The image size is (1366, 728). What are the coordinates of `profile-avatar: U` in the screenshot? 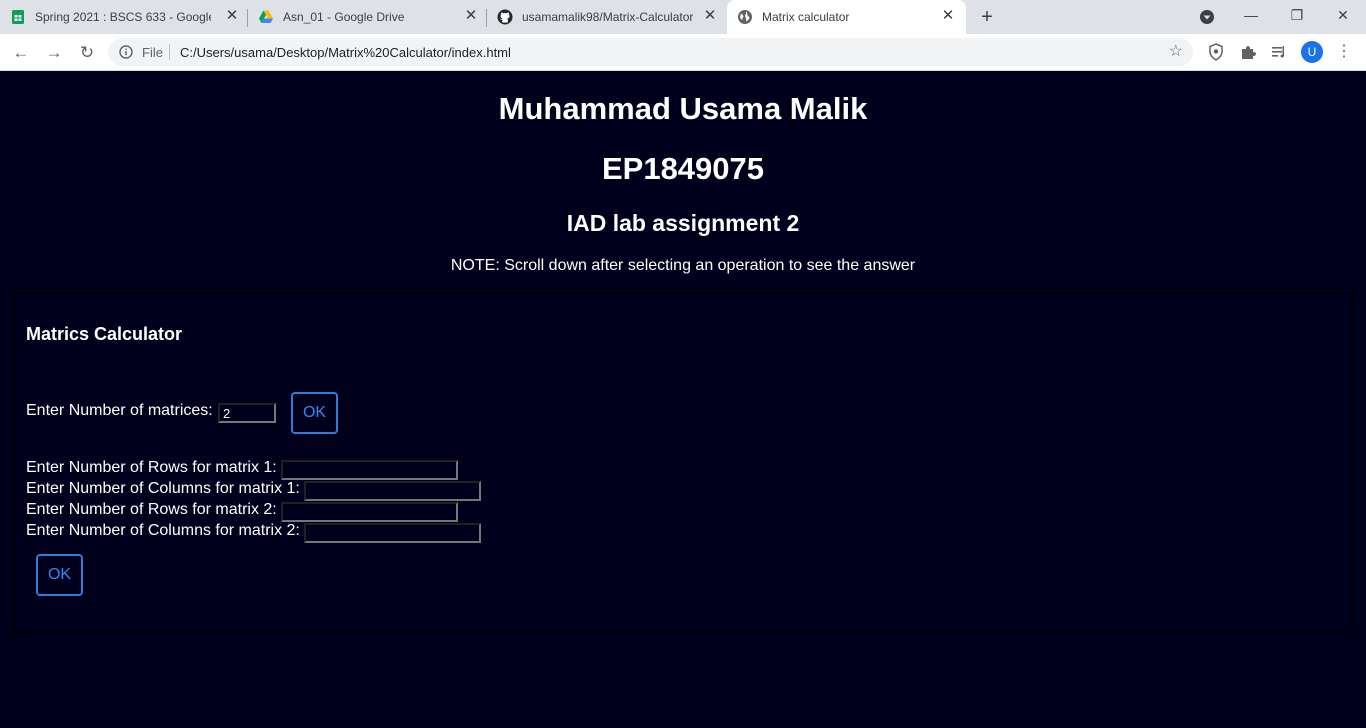 It's located at (1312, 52).